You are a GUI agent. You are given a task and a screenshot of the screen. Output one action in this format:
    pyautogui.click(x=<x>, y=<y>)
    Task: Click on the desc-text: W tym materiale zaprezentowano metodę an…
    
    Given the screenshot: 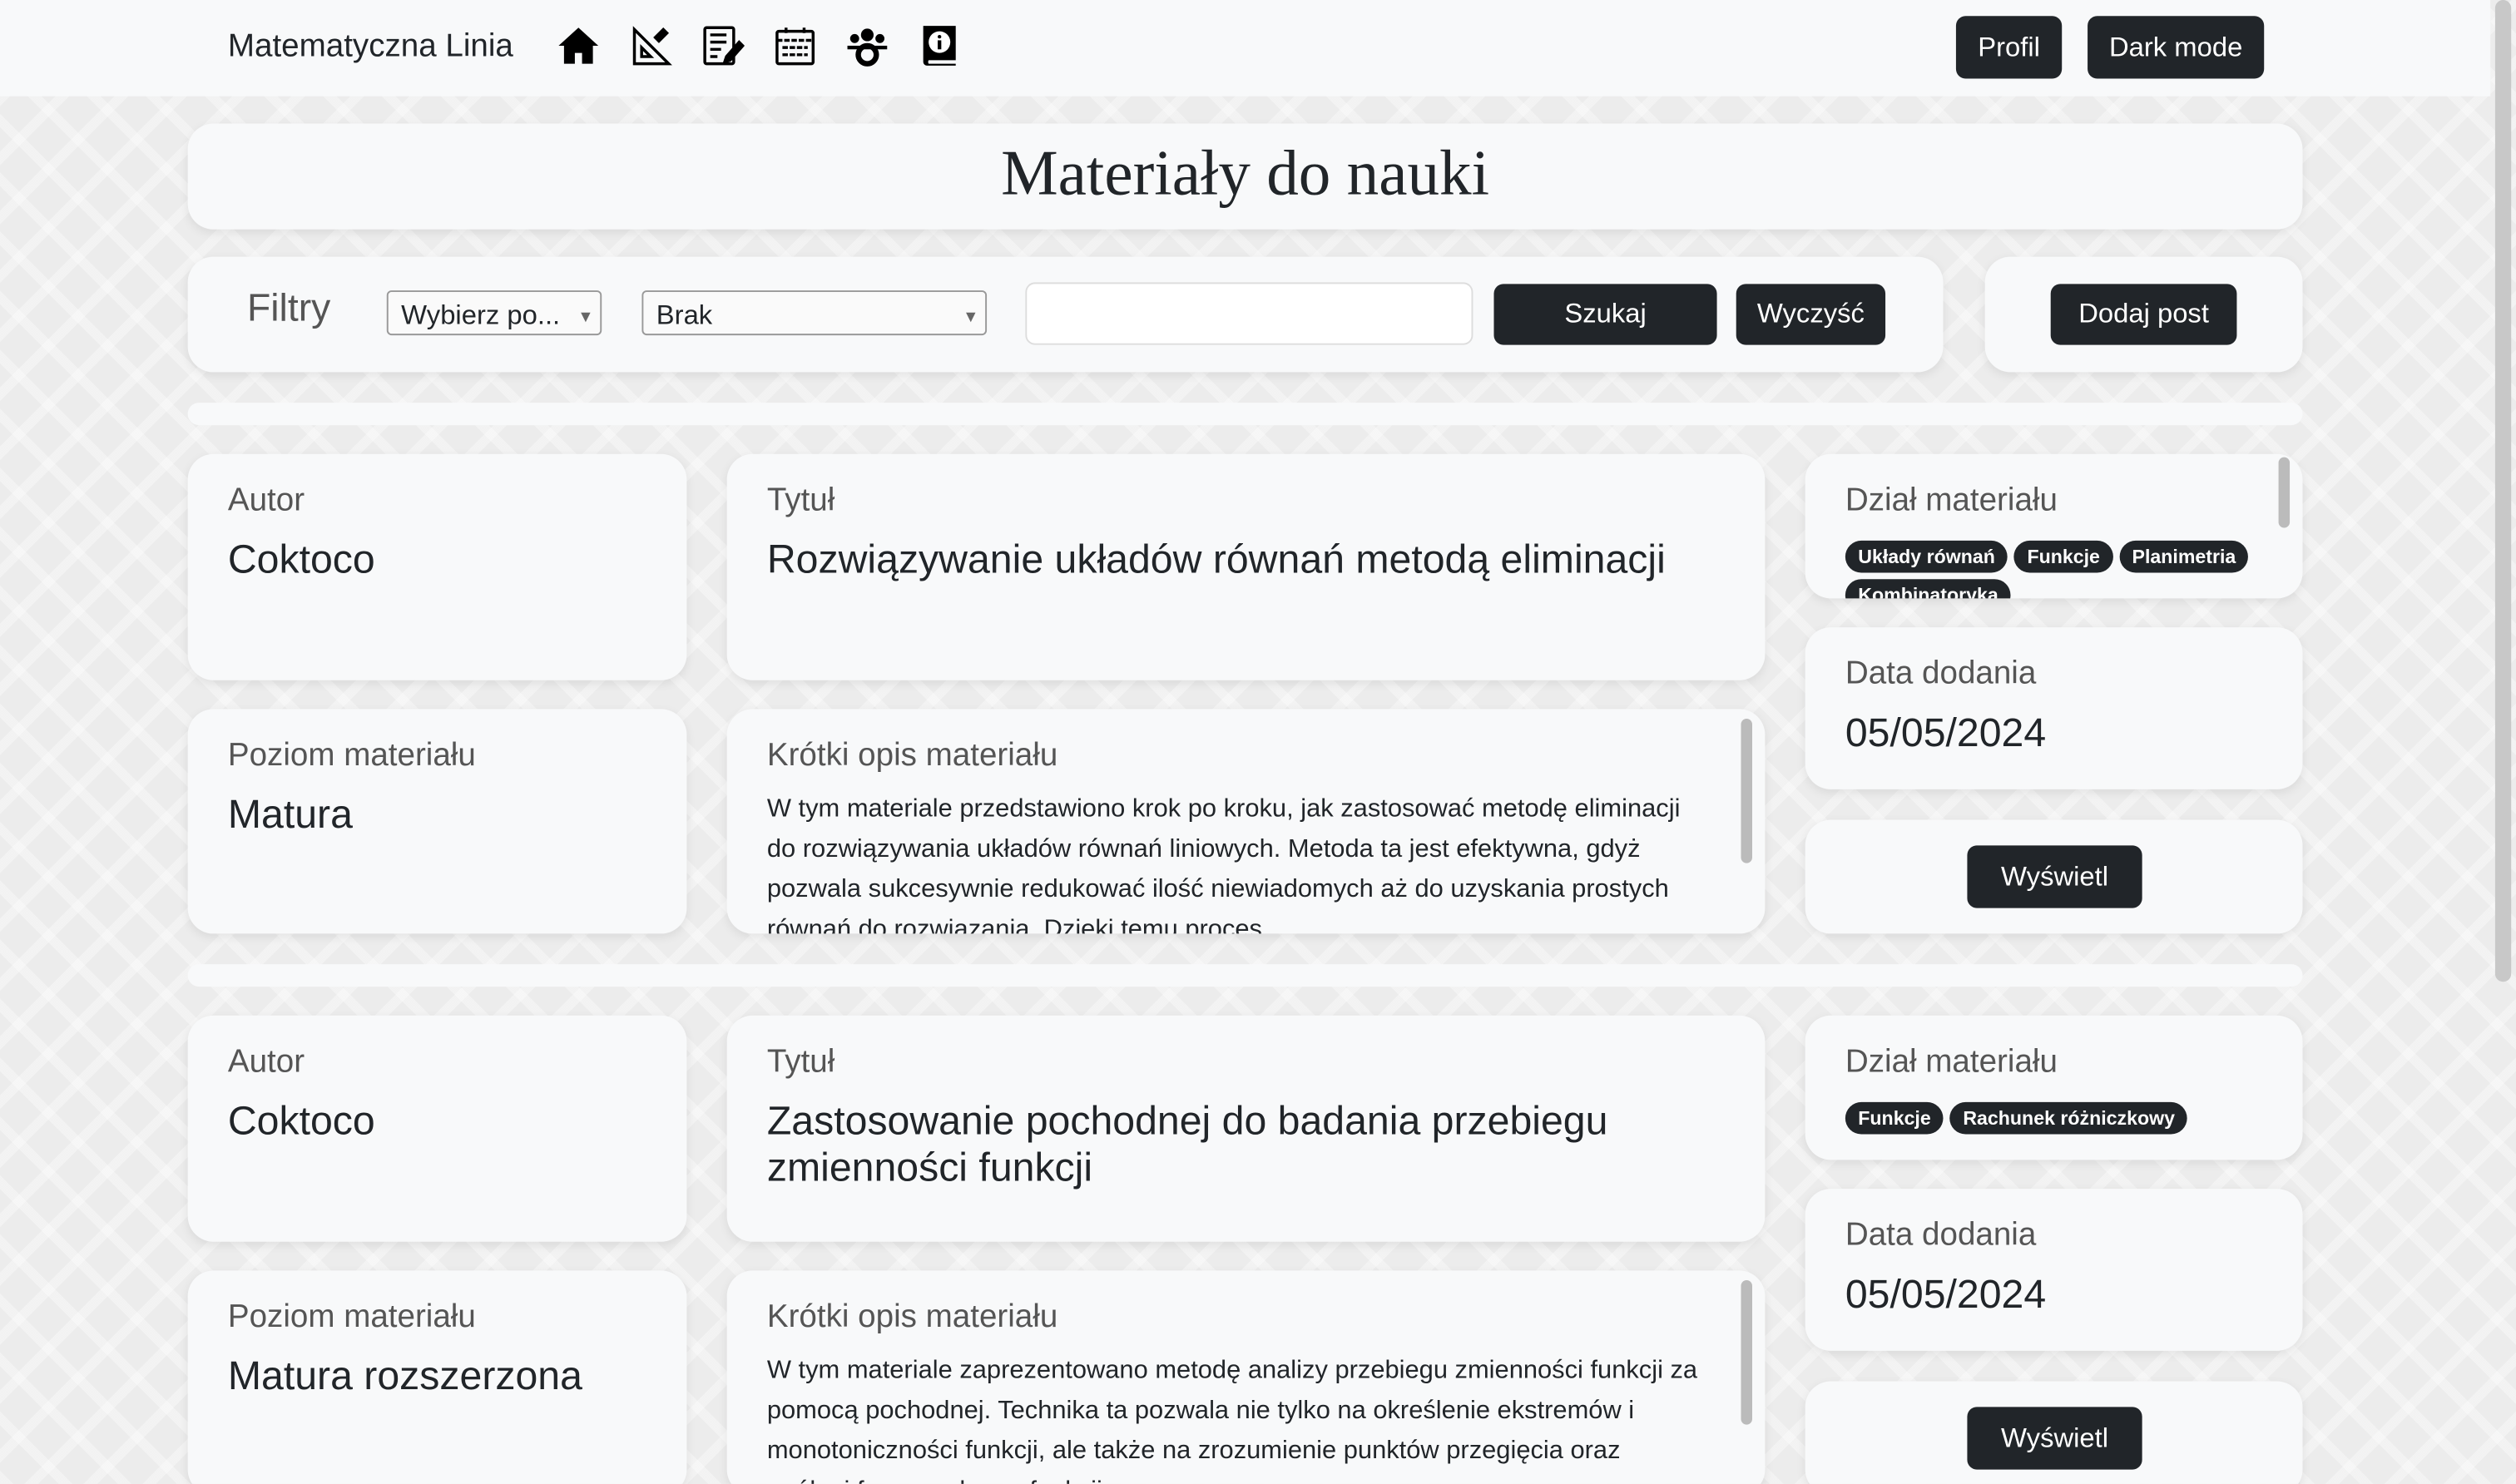 What is the action you would take?
    pyautogui.click(x=1232, y=1420)
    